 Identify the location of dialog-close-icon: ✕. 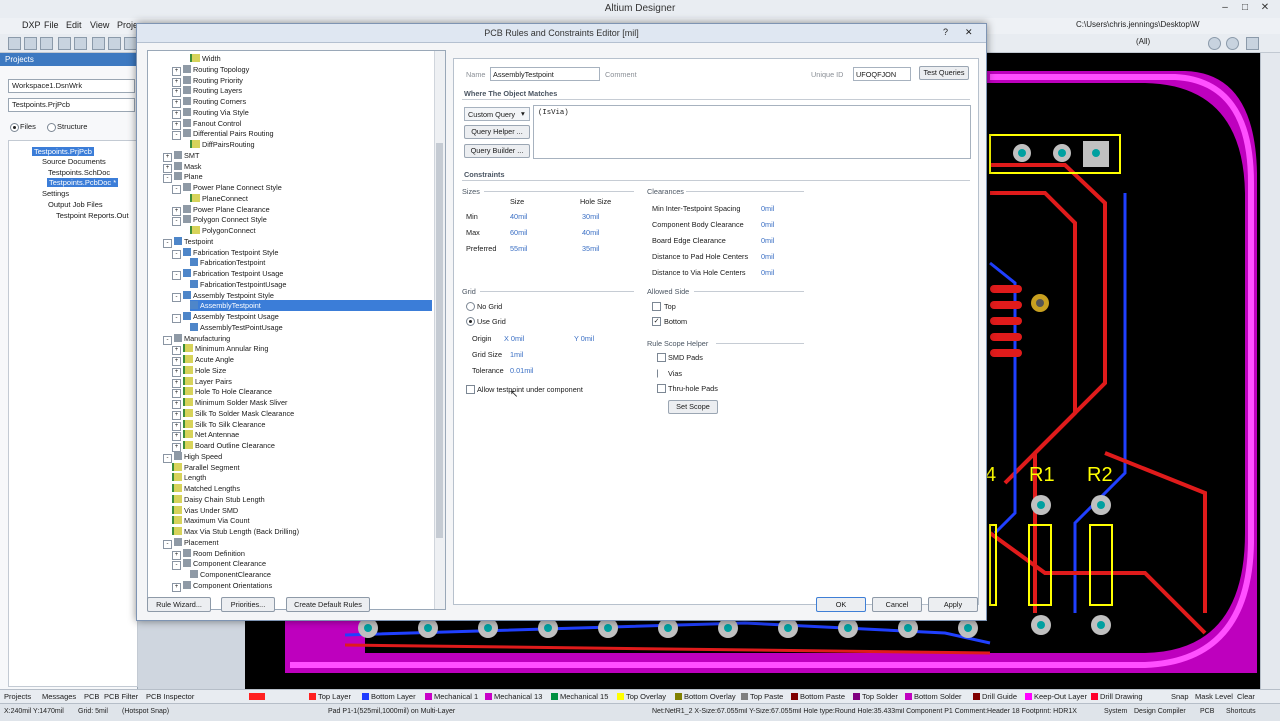
(969, 32).